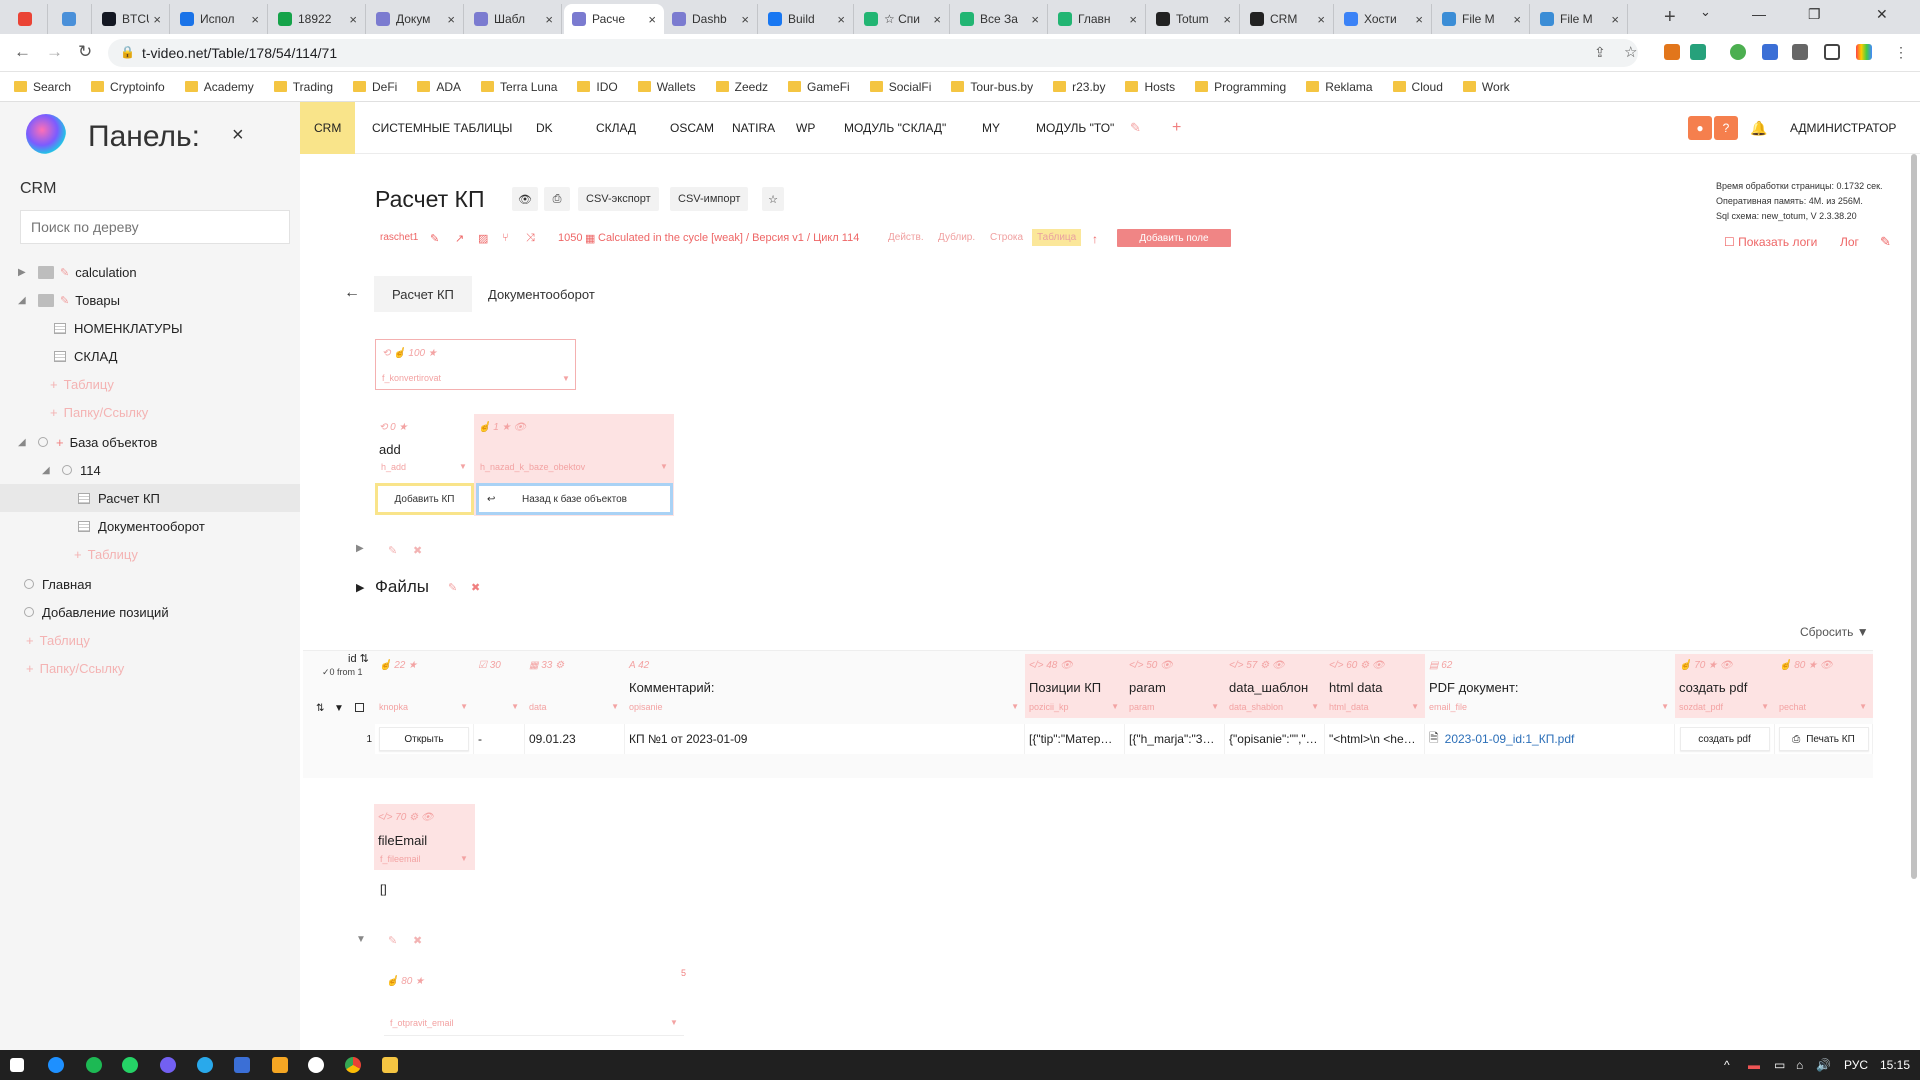  What do you see at coordinates (819, 87) in the screenshot?
I see `bookmark-folder: GameFi` at bounding box center [819, 87].